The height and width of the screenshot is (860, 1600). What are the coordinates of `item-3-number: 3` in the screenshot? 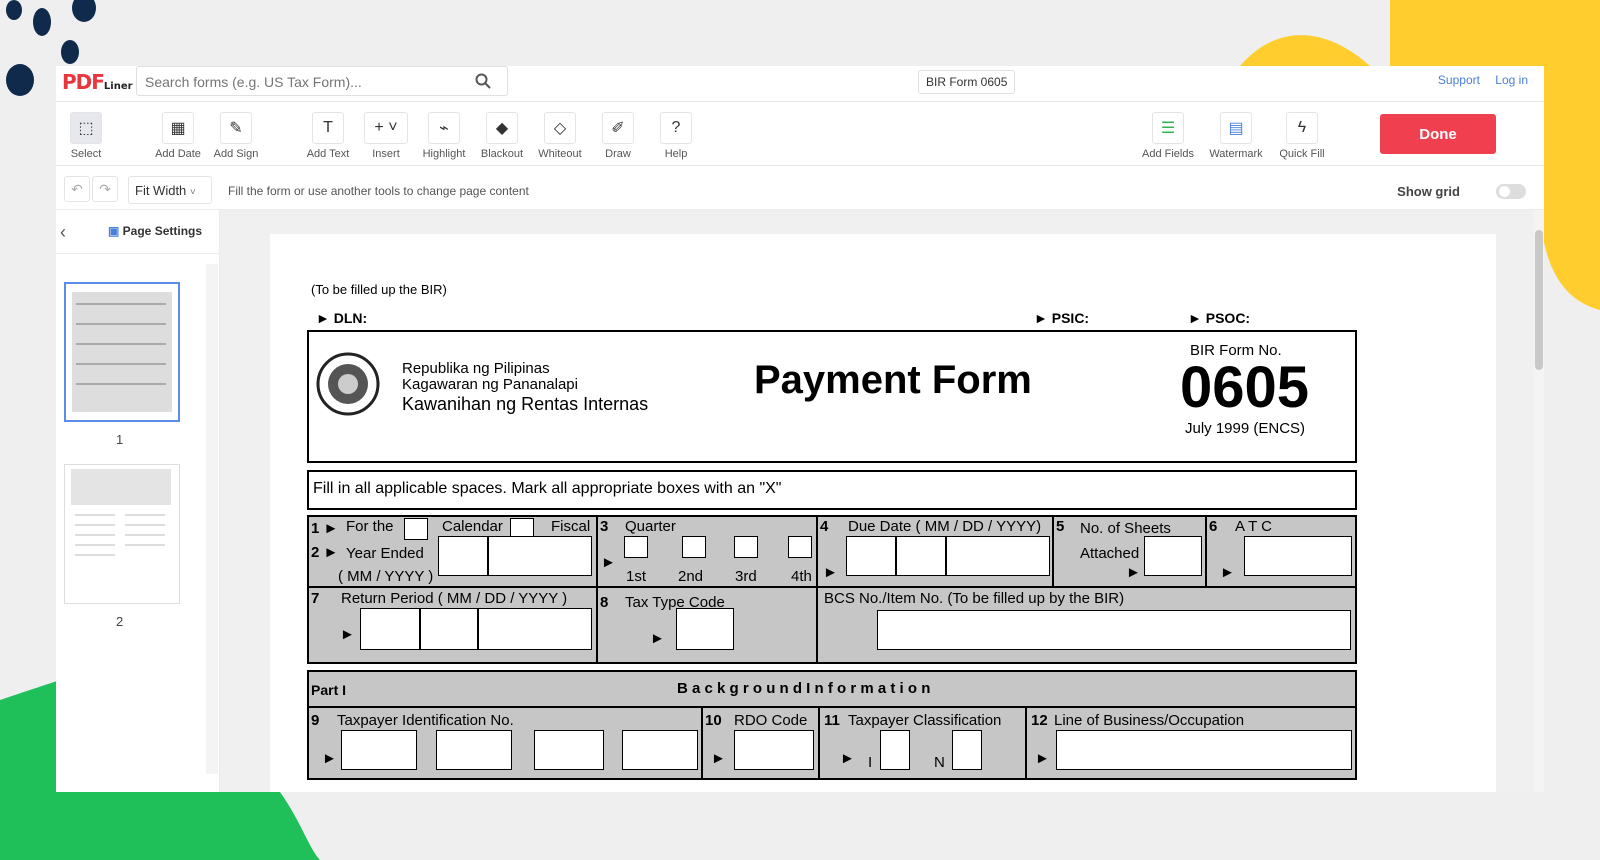 It's located at (604, 526).